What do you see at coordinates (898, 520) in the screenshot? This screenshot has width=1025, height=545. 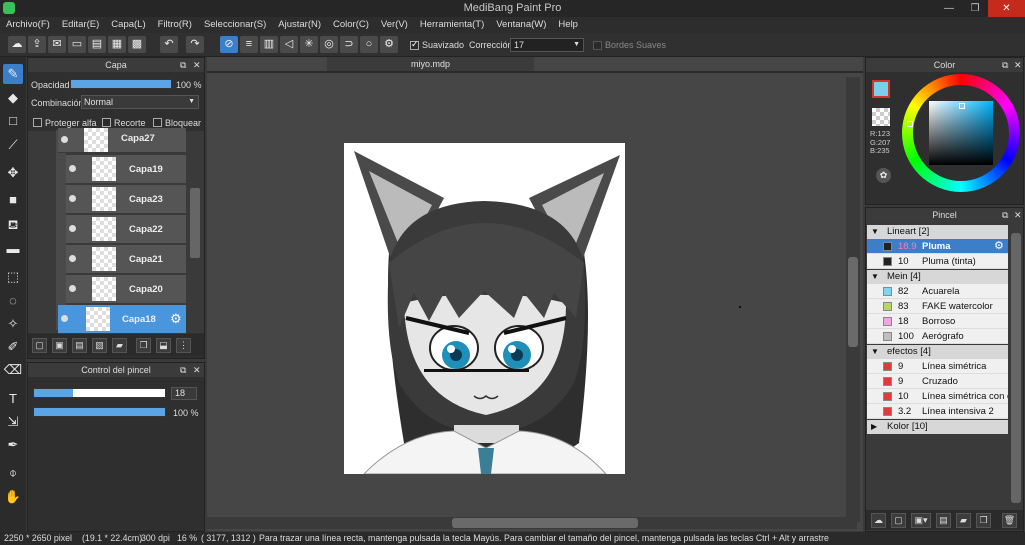 I see `add-brush-icon: ▢` at bounding box center [898, 520].